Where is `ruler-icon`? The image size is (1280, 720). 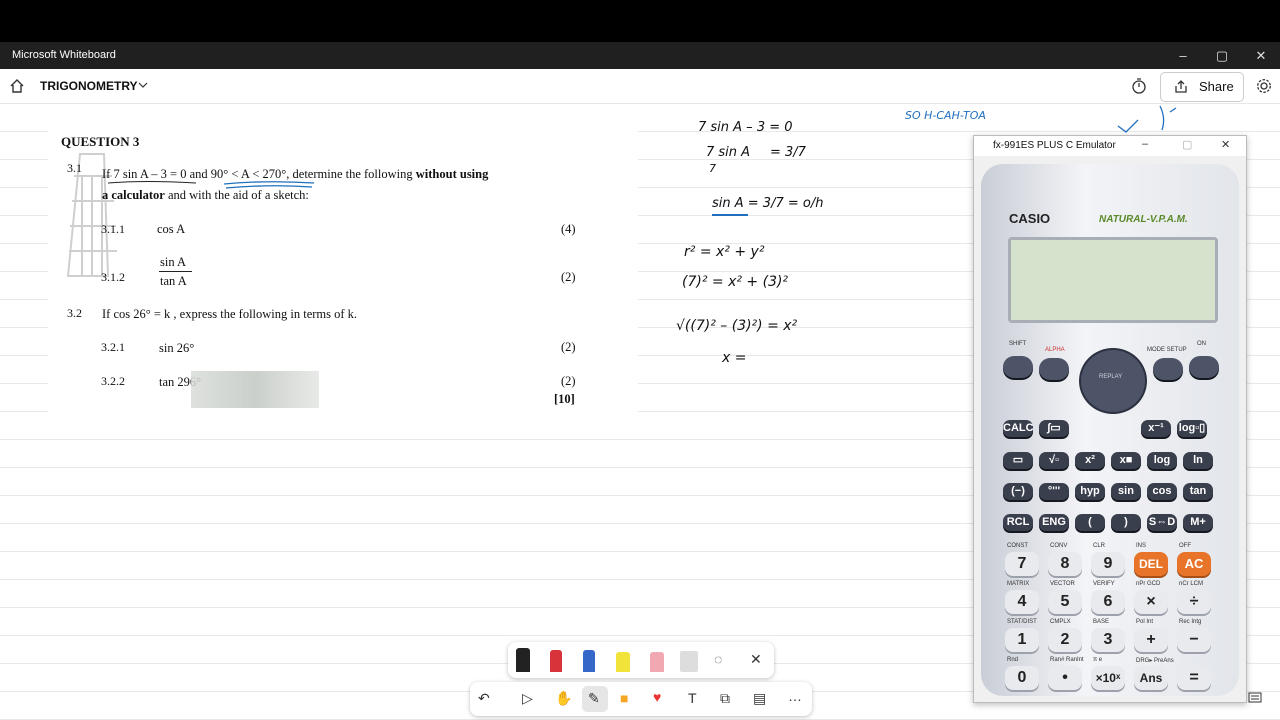
ruler-icon is located at coordinates (689, 661).